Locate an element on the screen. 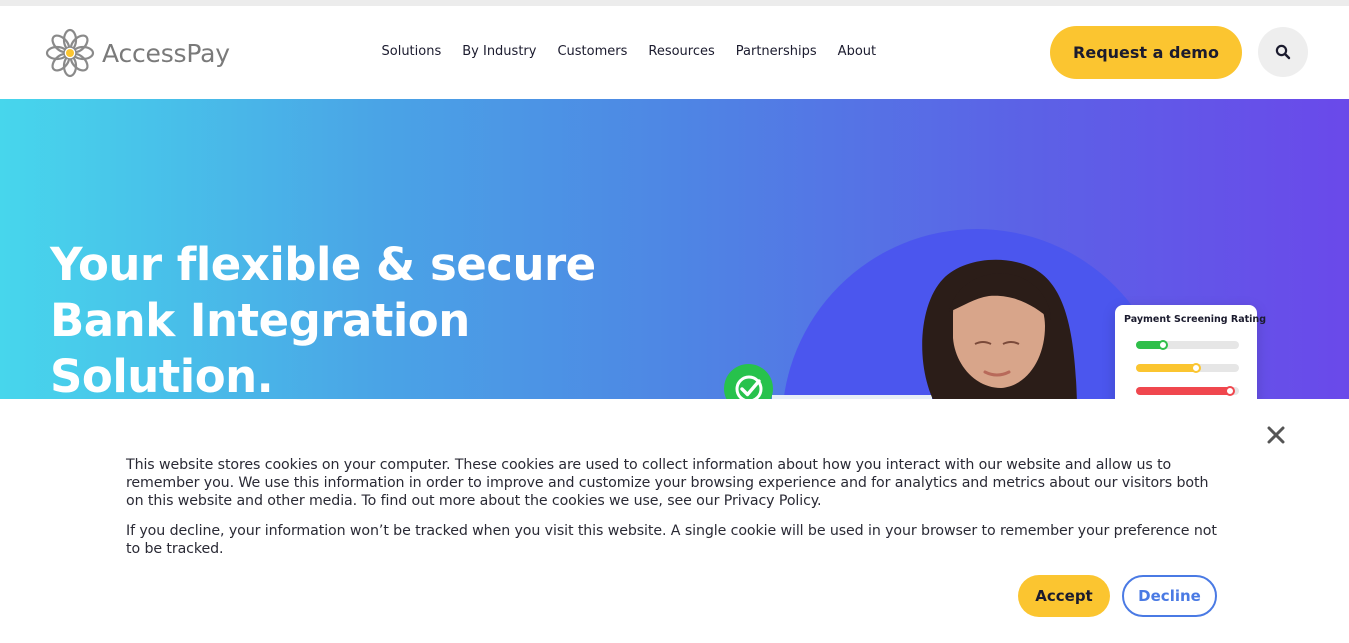 This screenshot has width=1349, height=643. cookie-decline-button: Decline is located at coordinates (1169, 596).